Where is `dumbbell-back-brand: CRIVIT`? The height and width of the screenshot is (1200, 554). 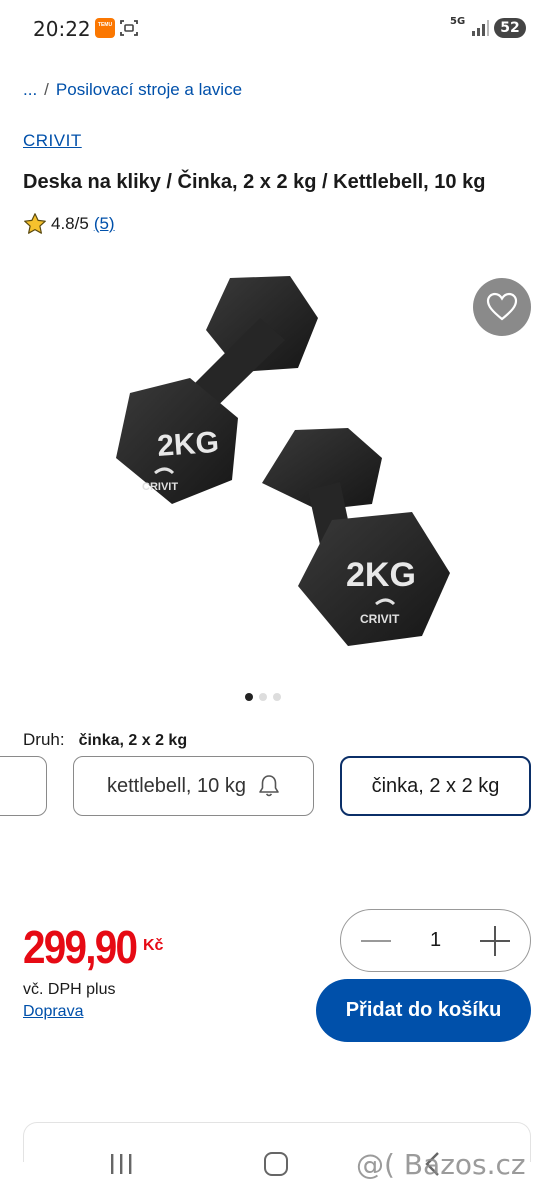
dumbbell-back-brand: CRIVIT is located at coordinates (160, 487).